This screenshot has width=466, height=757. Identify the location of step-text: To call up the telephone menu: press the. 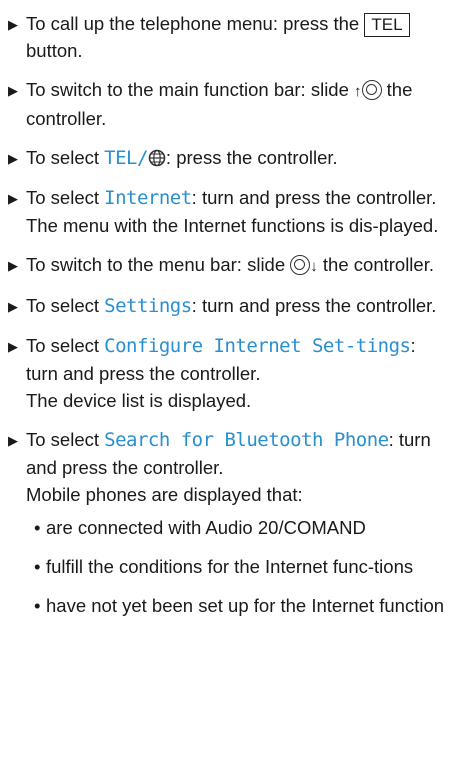
(195, 23).